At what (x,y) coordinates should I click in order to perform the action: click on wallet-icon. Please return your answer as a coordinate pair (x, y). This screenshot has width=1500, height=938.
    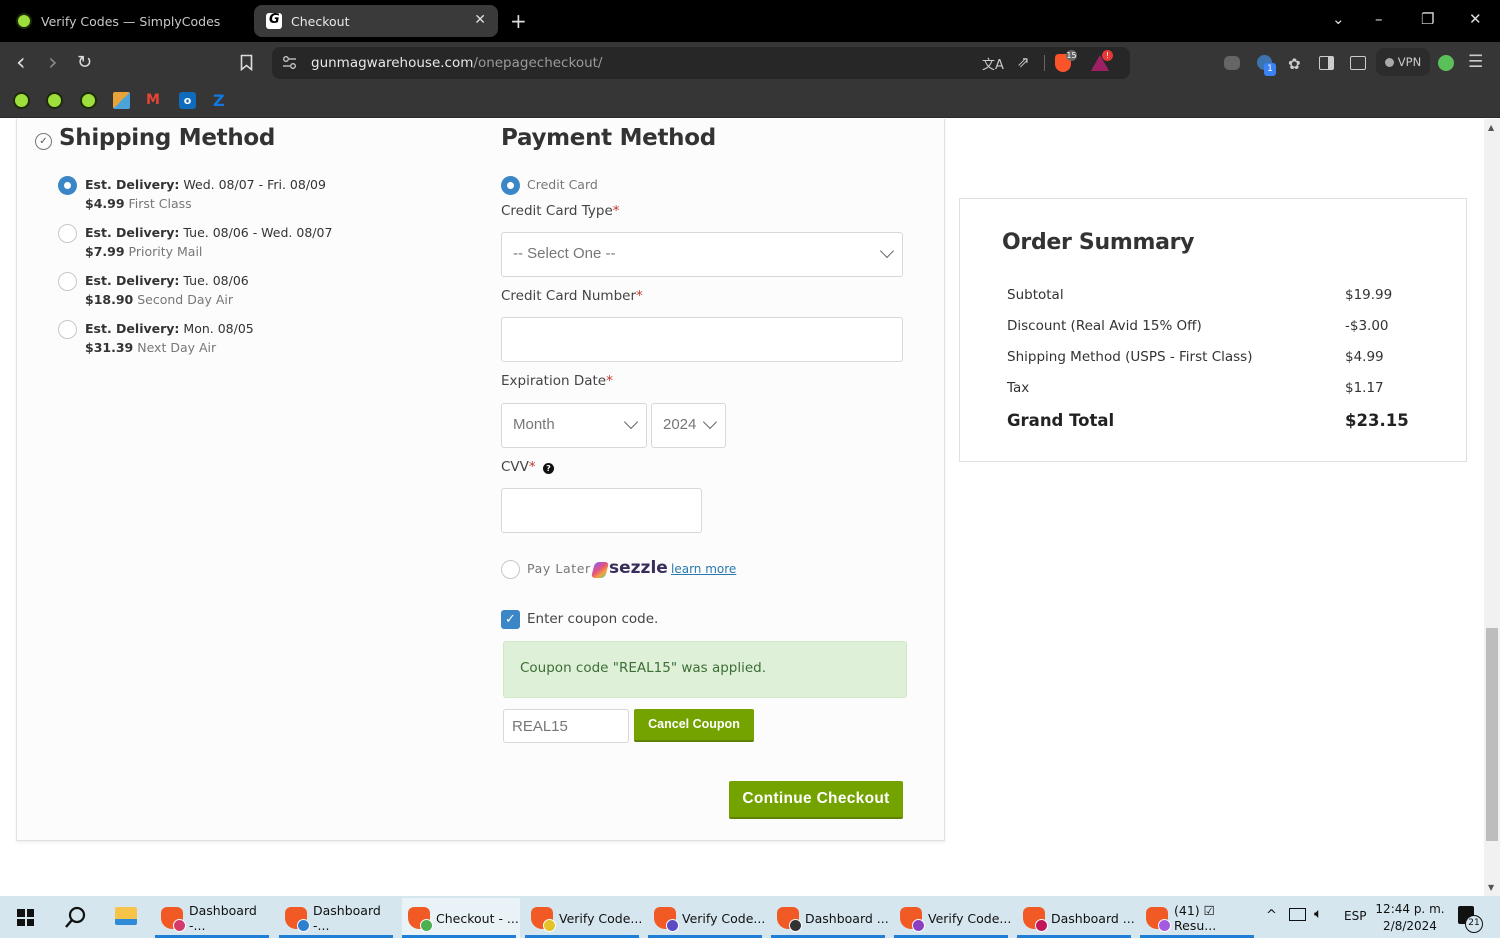
    Looking at the image, I should click on (1358, 63).